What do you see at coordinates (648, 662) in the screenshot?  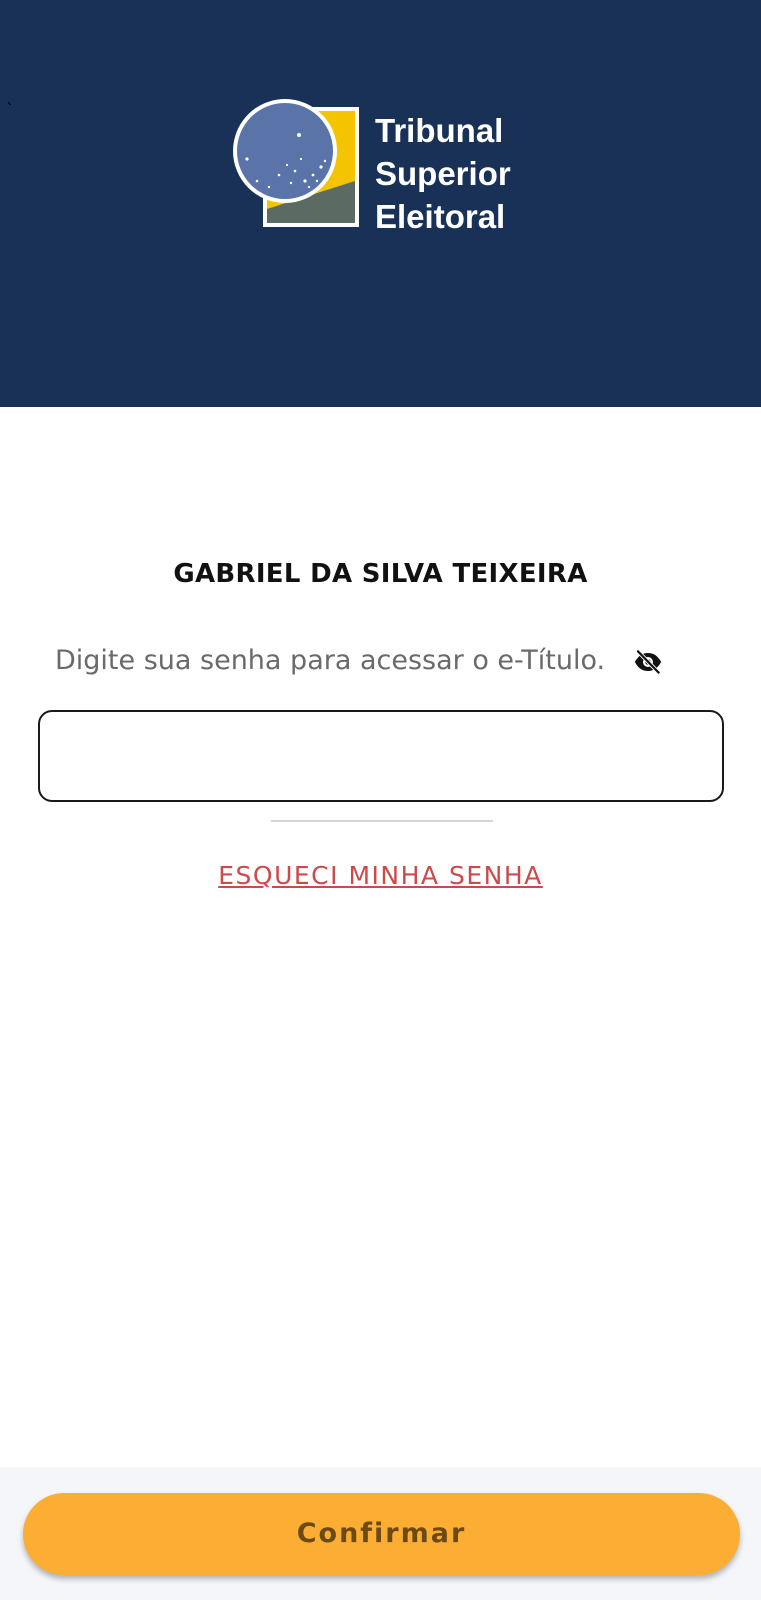 I see `eye-off-icon` at bounding box center [648, 662].